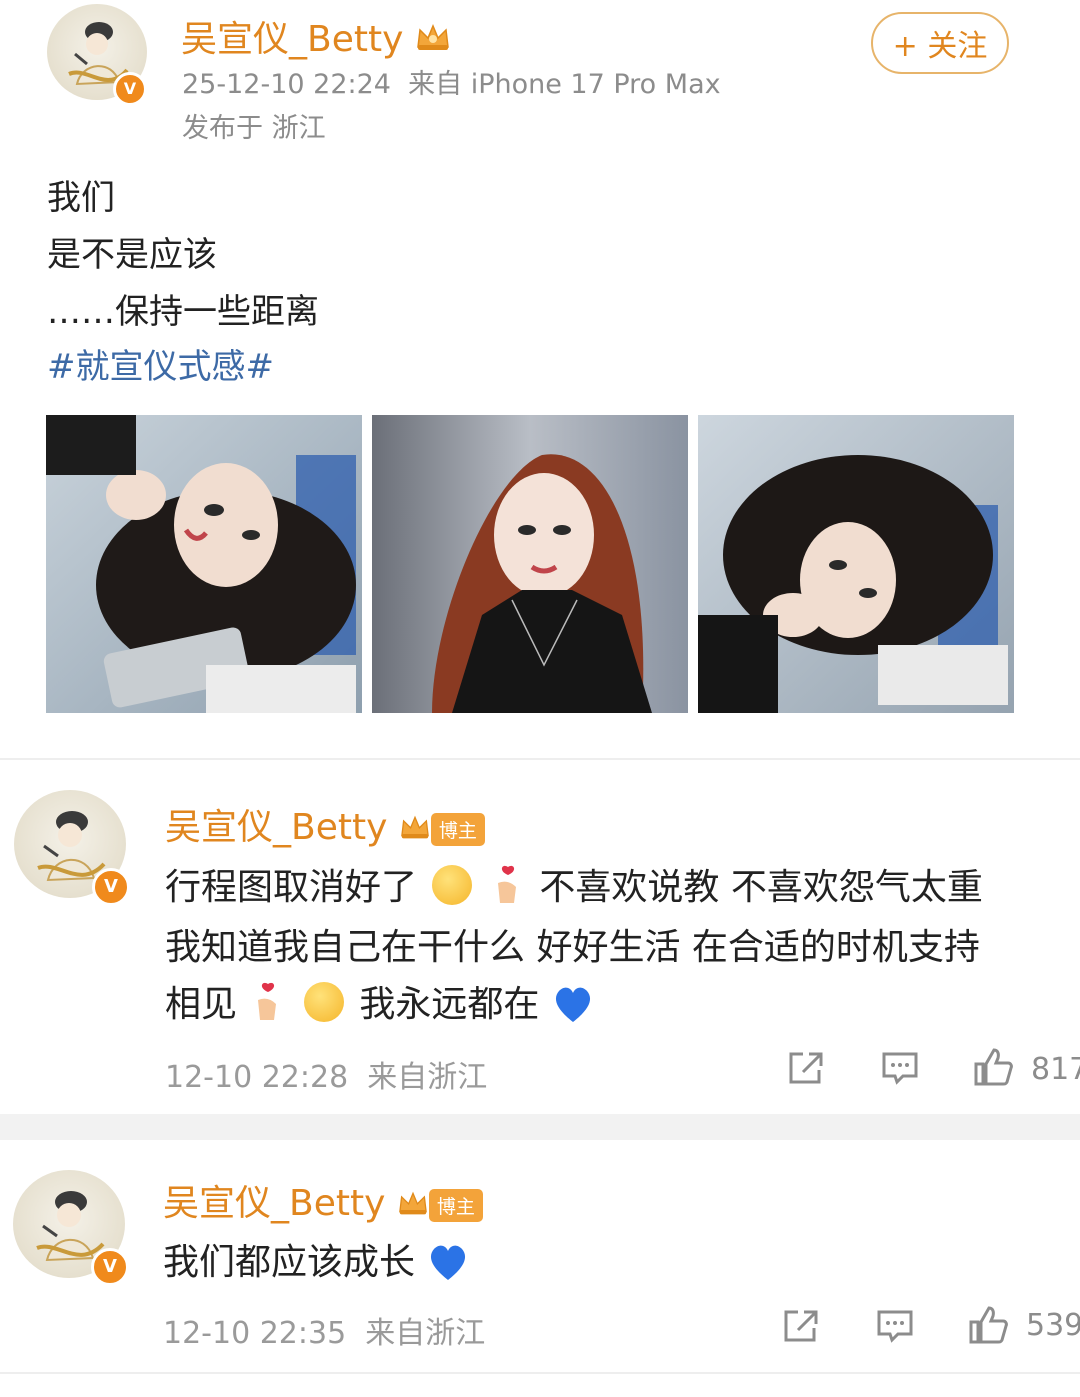 This screenshot has height=1397, width=1080. Describe the element at coordinates (183, 312) in the screenshot. I see `post-text-line: ……保持一些距离` at that location.